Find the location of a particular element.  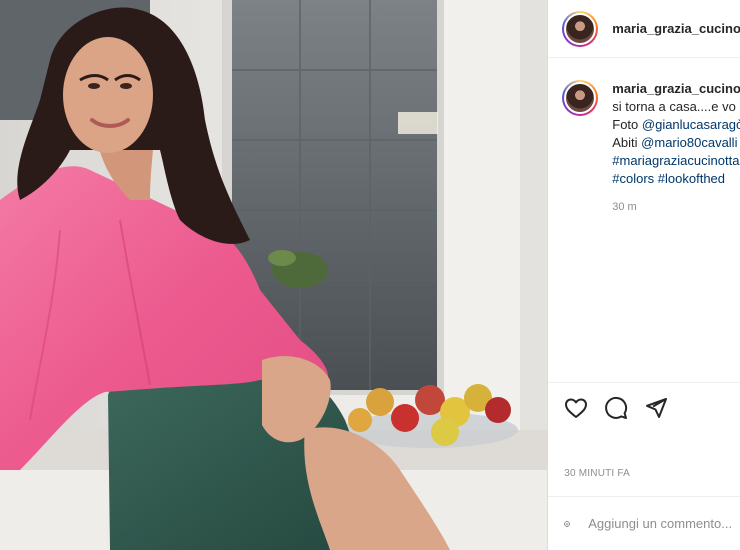

caption-line-2: Foto @gianlucasaragò is located at coordinates (676, 125).